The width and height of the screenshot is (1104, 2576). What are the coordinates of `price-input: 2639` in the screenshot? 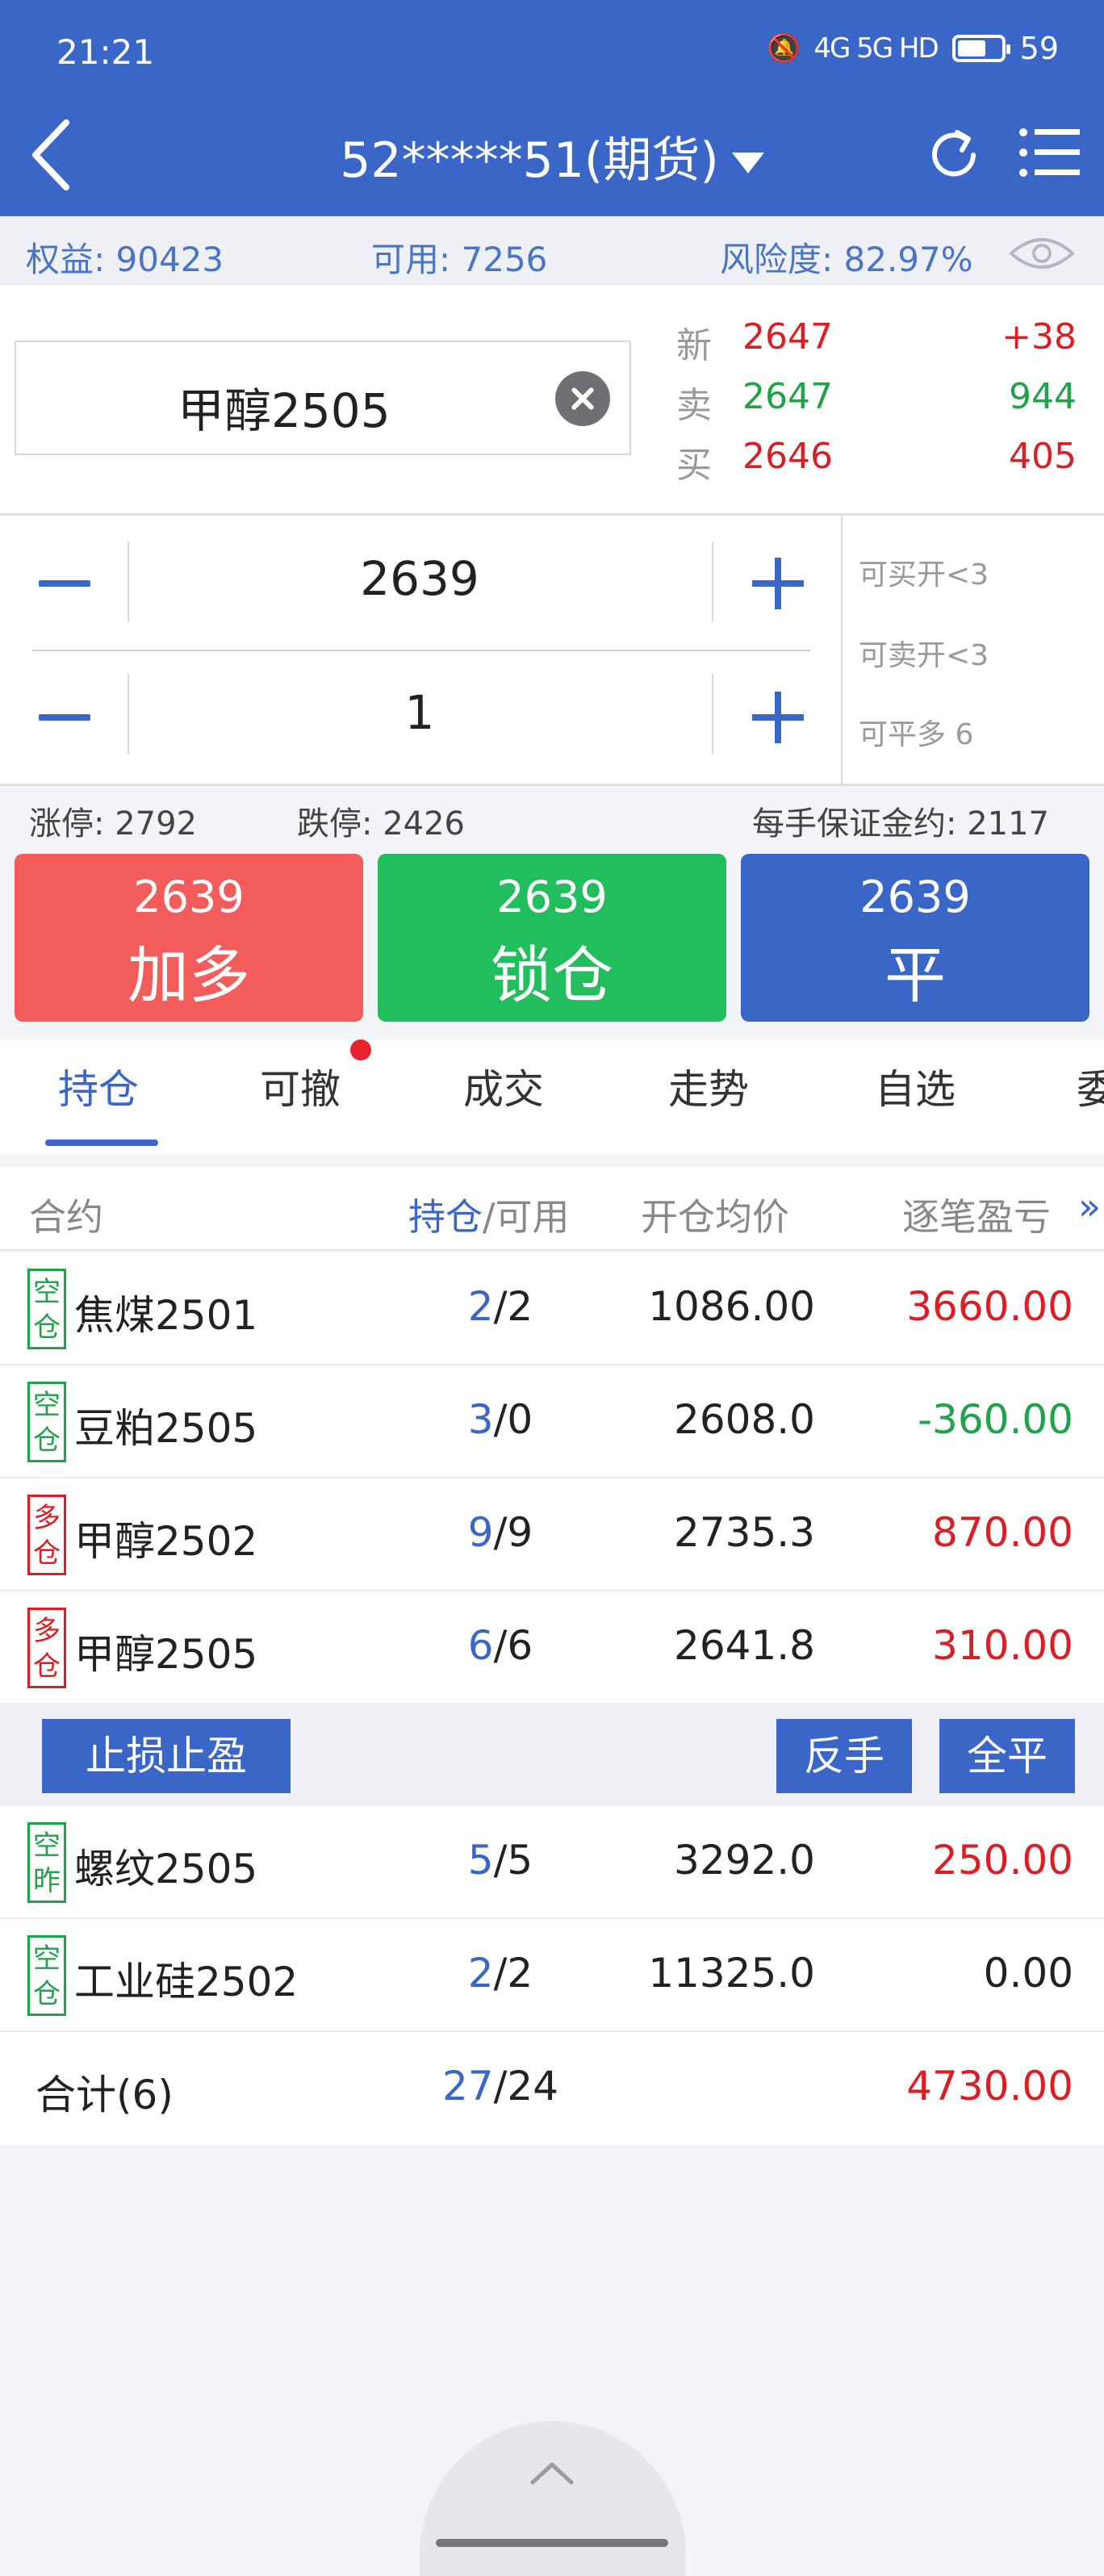 It's located at (419, 578).